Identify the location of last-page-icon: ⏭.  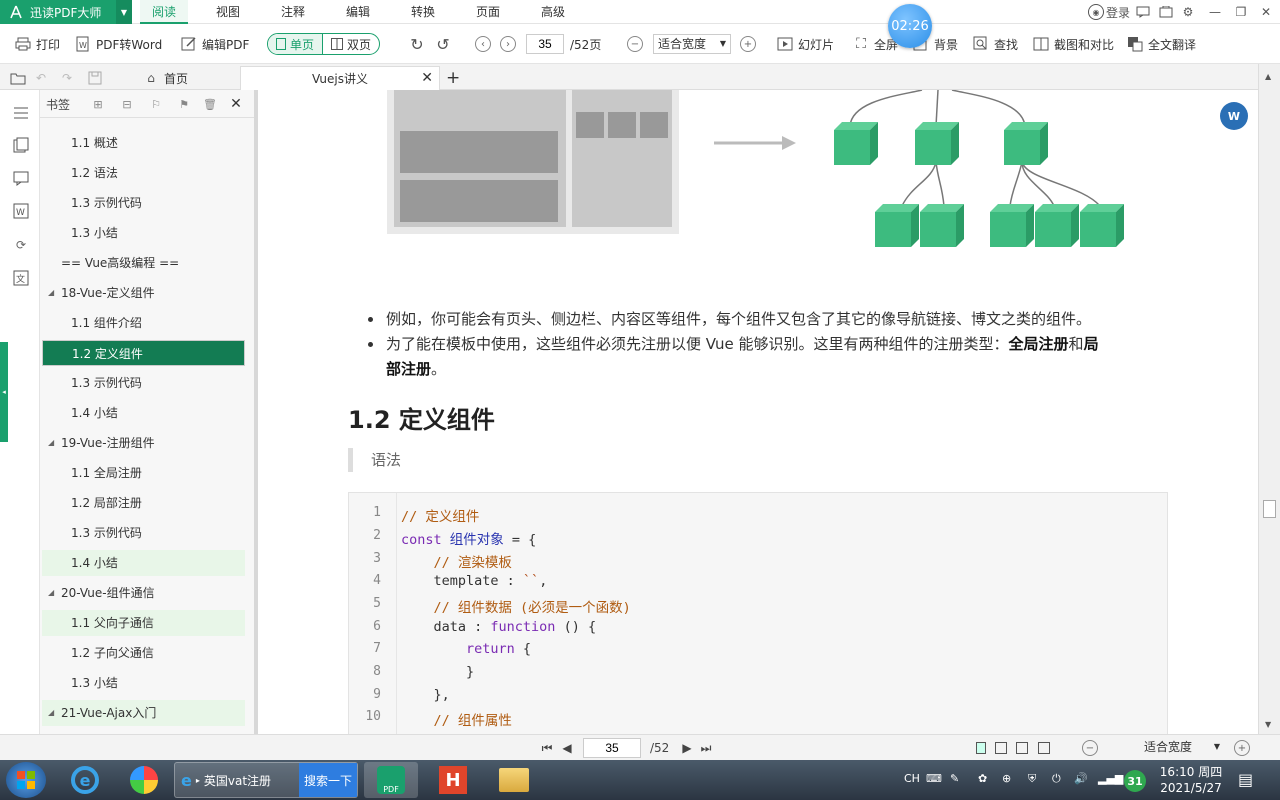
(706, 748).